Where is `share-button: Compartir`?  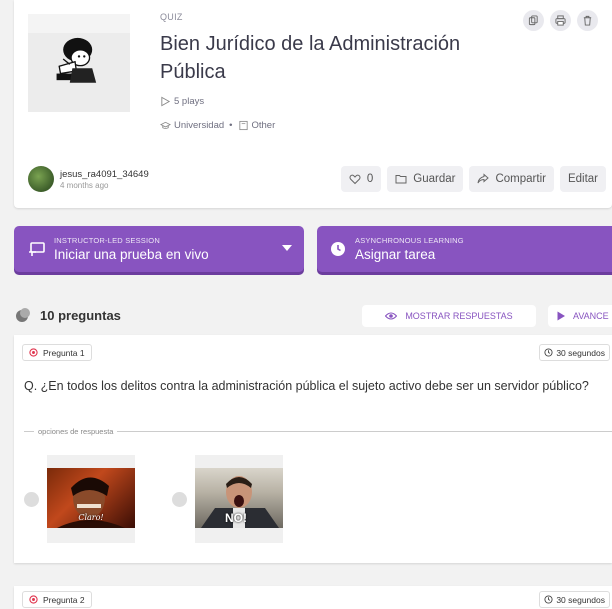
share-button: Compartir is located at coordinates (511, 179).